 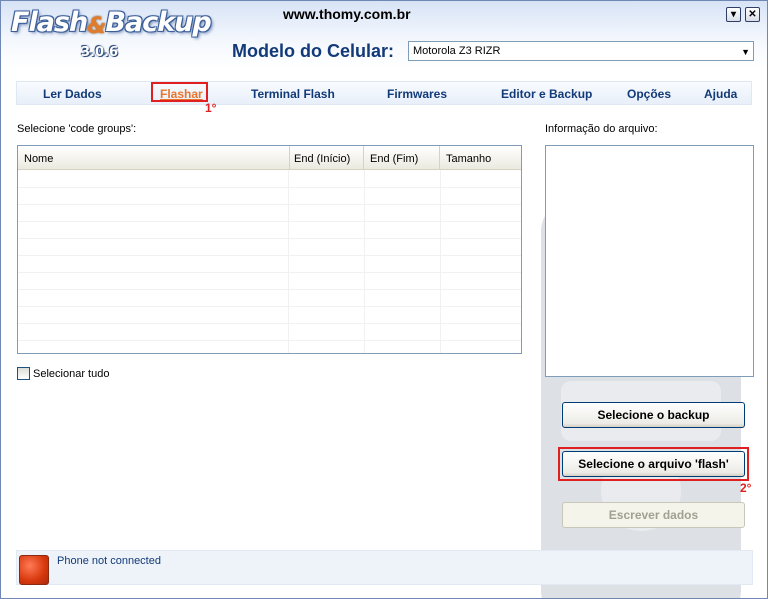 What do you see at coordinates (34, 570) in the screenshot?
I see `connection-status-icon` at bounding box center [34, 570].